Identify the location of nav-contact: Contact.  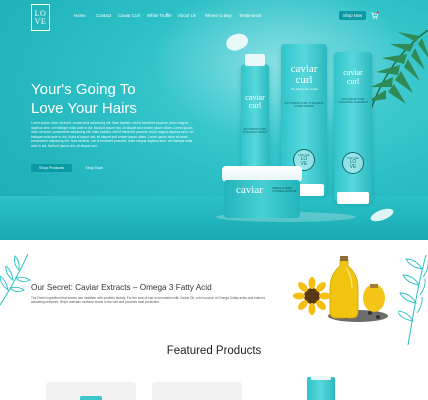
(103, 15).